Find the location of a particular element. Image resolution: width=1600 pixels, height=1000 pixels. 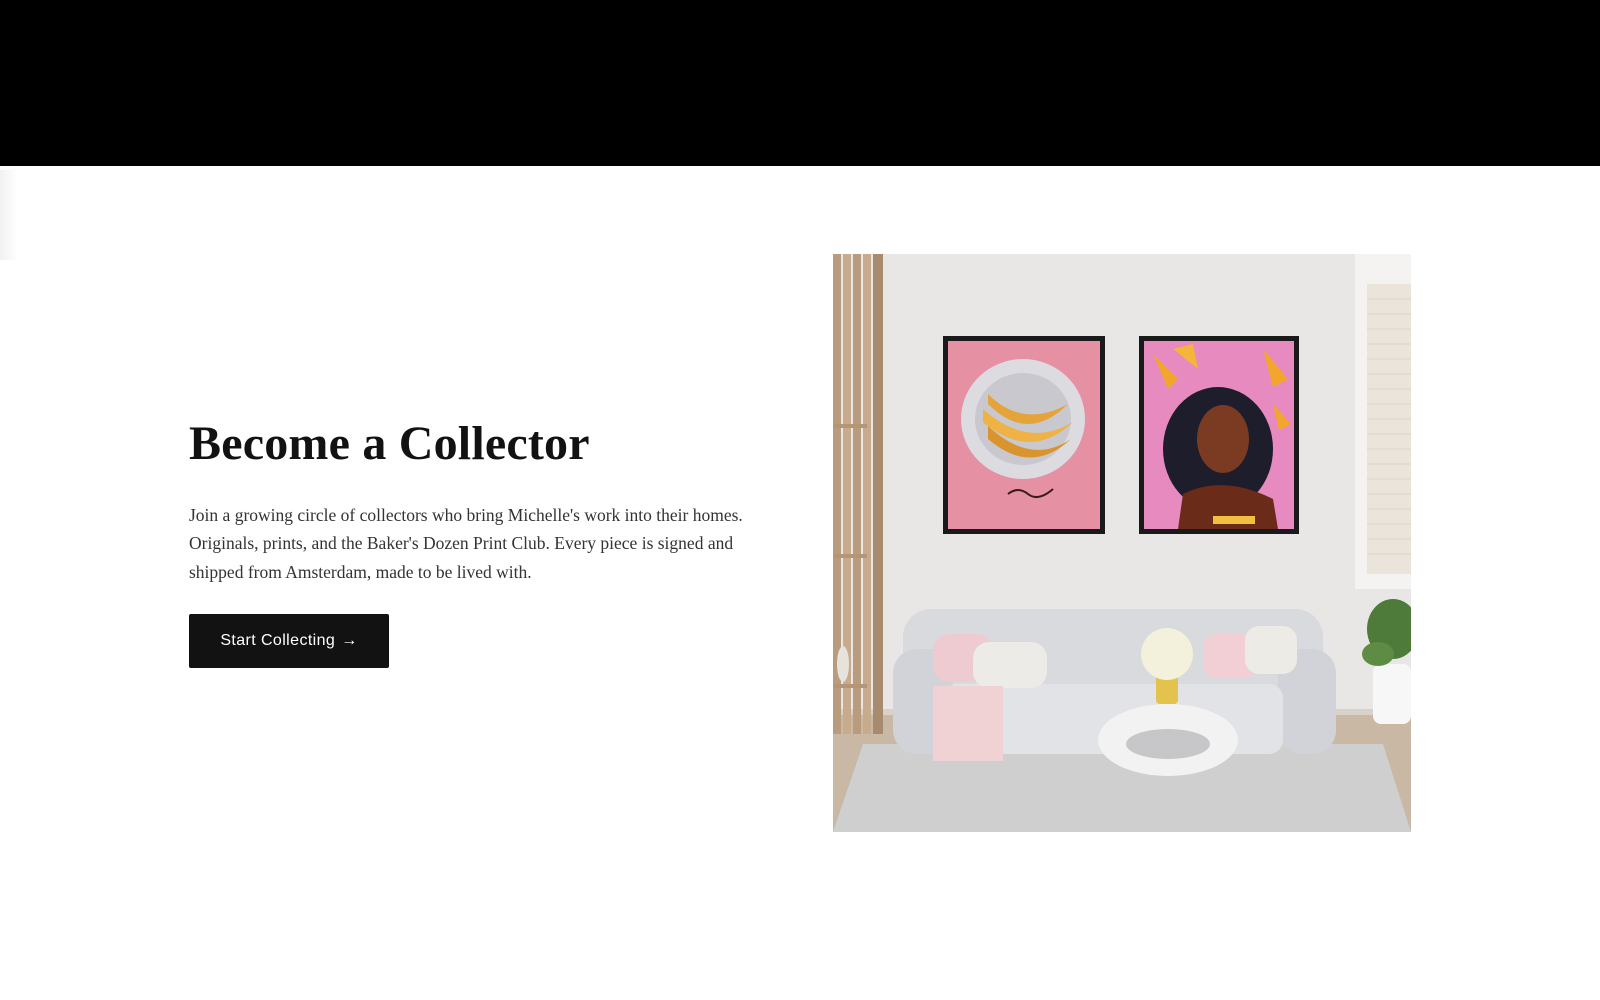

edge-shadow is located at coordinates (9, 215).